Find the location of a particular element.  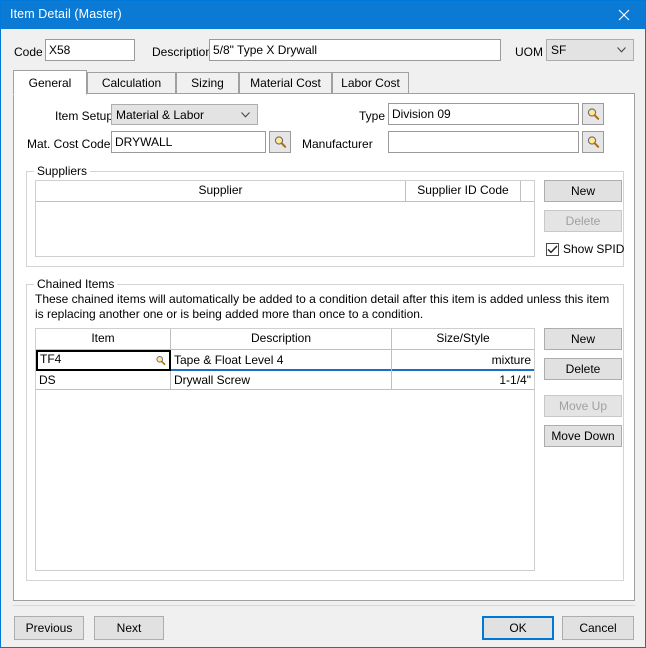

title-bar: Item Detail (Master) is located at coordinates (323, 15).